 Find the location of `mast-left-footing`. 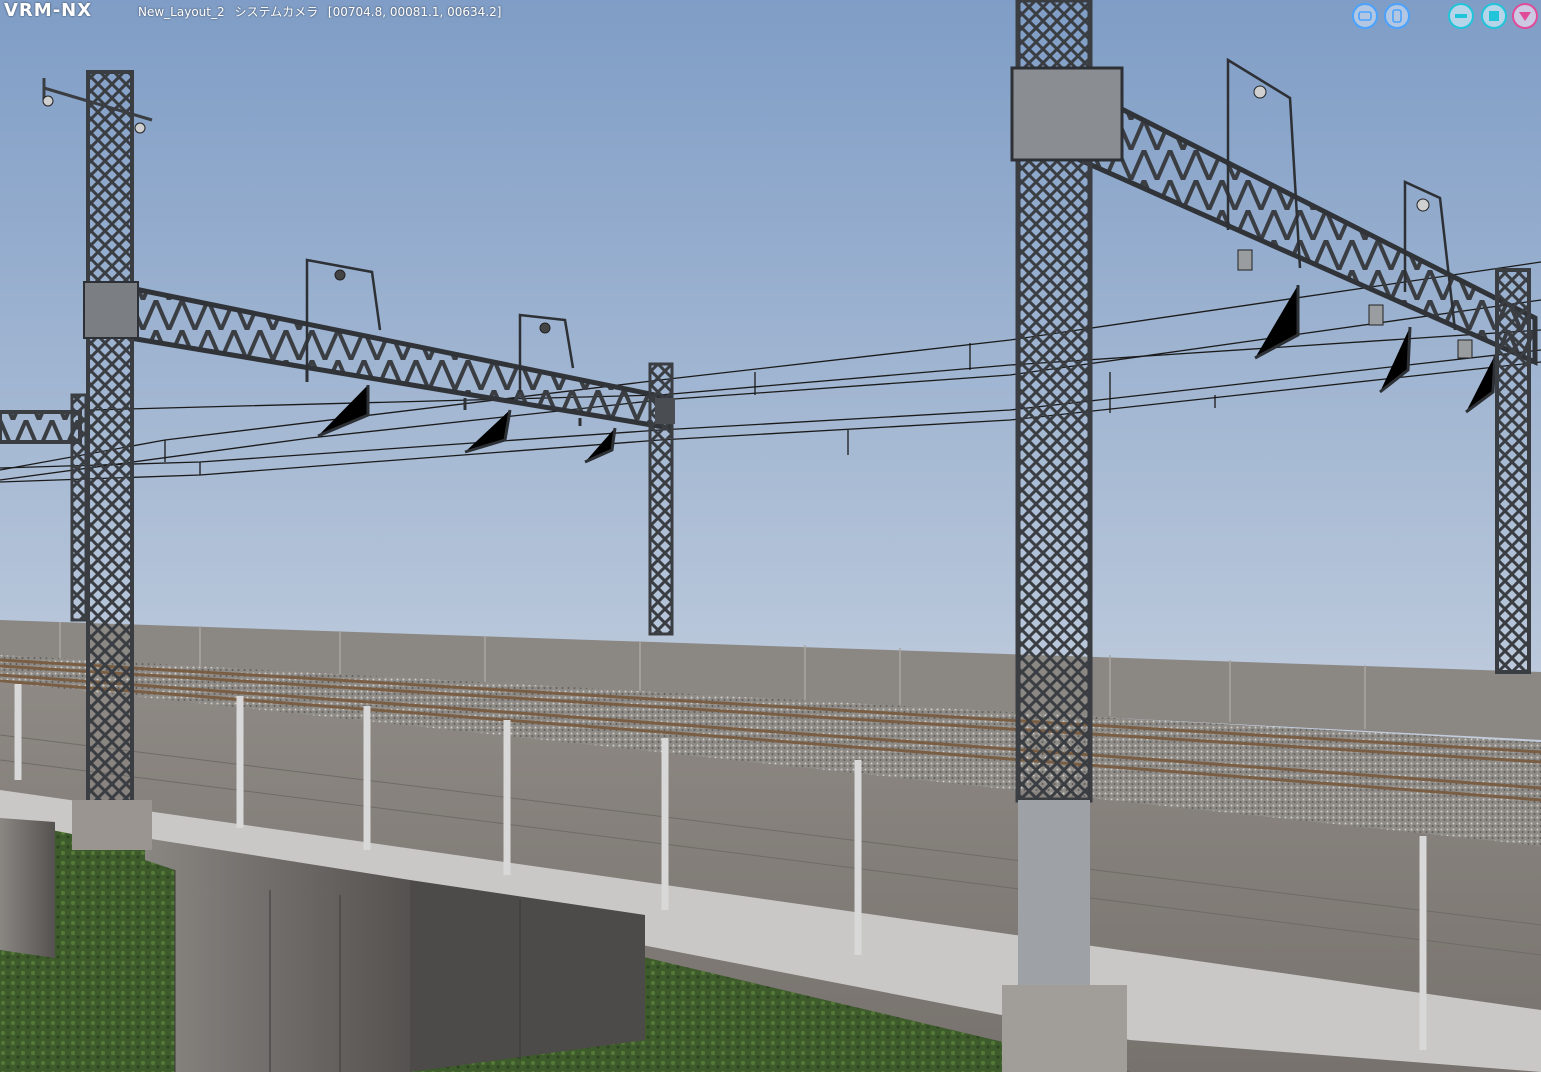

mast-left-footing is located at coordinates (112, 825).